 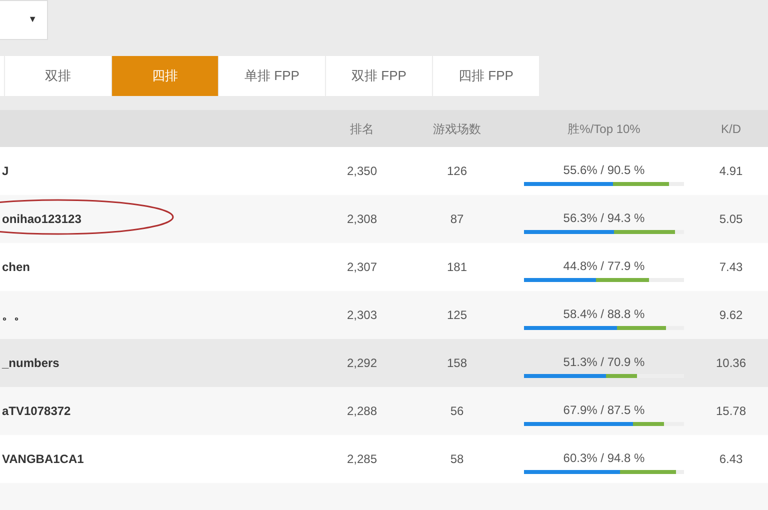 What do you see at coordinates (731, 219) in the screenshot?
I see `kd-cell-text: 5.05` at bounding box center [731, 219].